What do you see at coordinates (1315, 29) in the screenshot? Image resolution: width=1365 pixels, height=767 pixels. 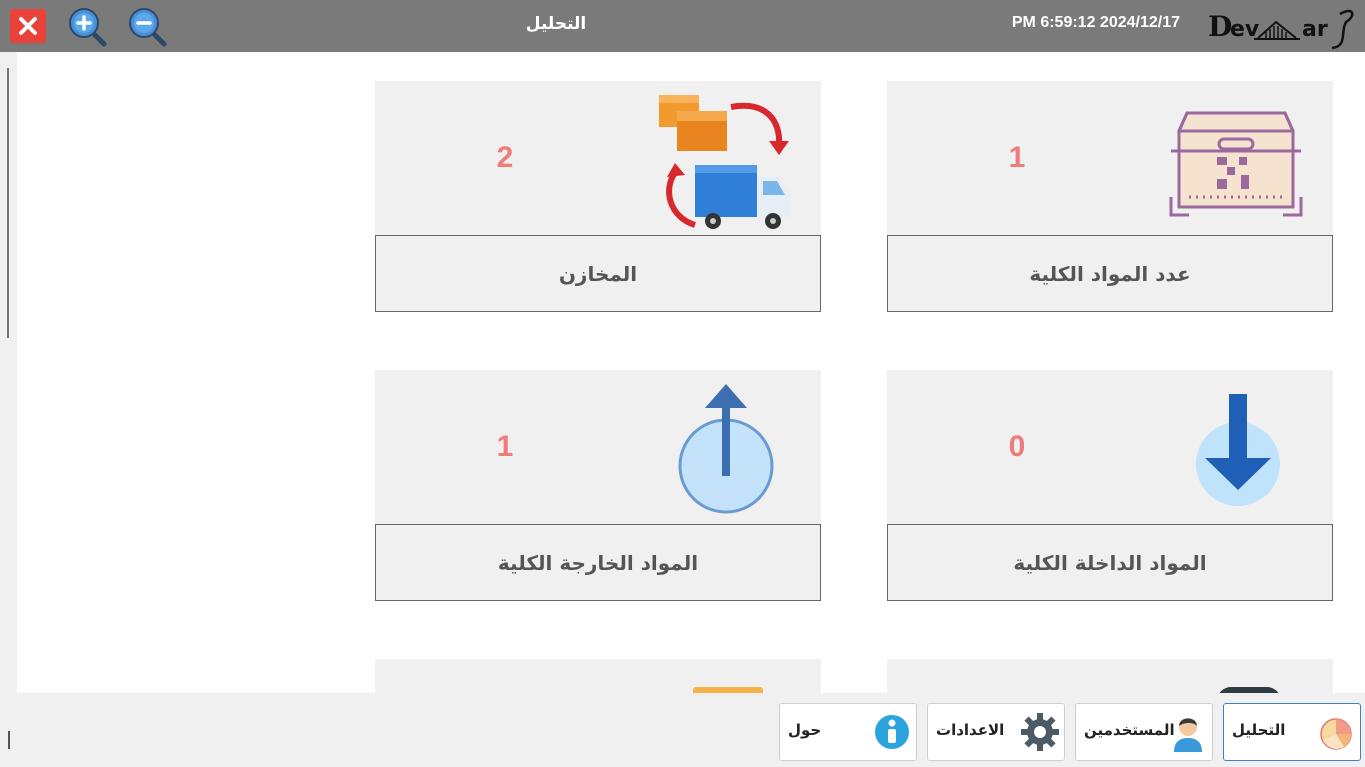 I see `svg-text: ar` at bounding box center [1315, 29].